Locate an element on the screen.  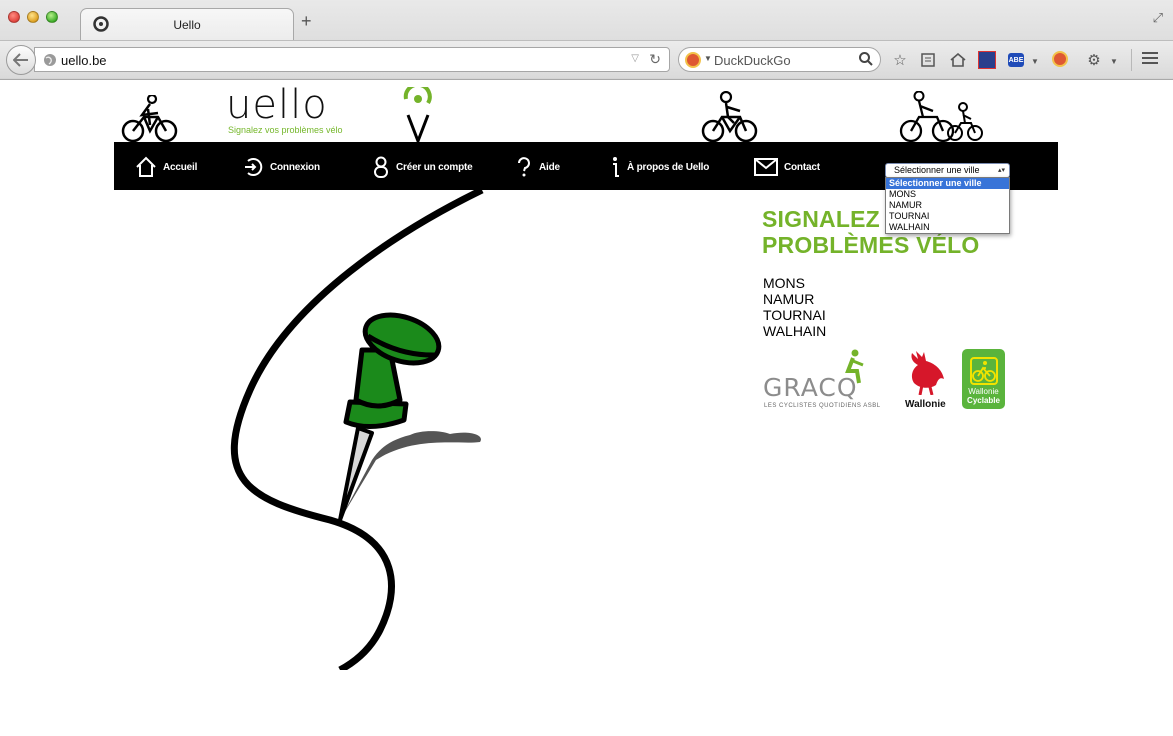
gracq-cyclist-icon is located at coordinates (854, 366).